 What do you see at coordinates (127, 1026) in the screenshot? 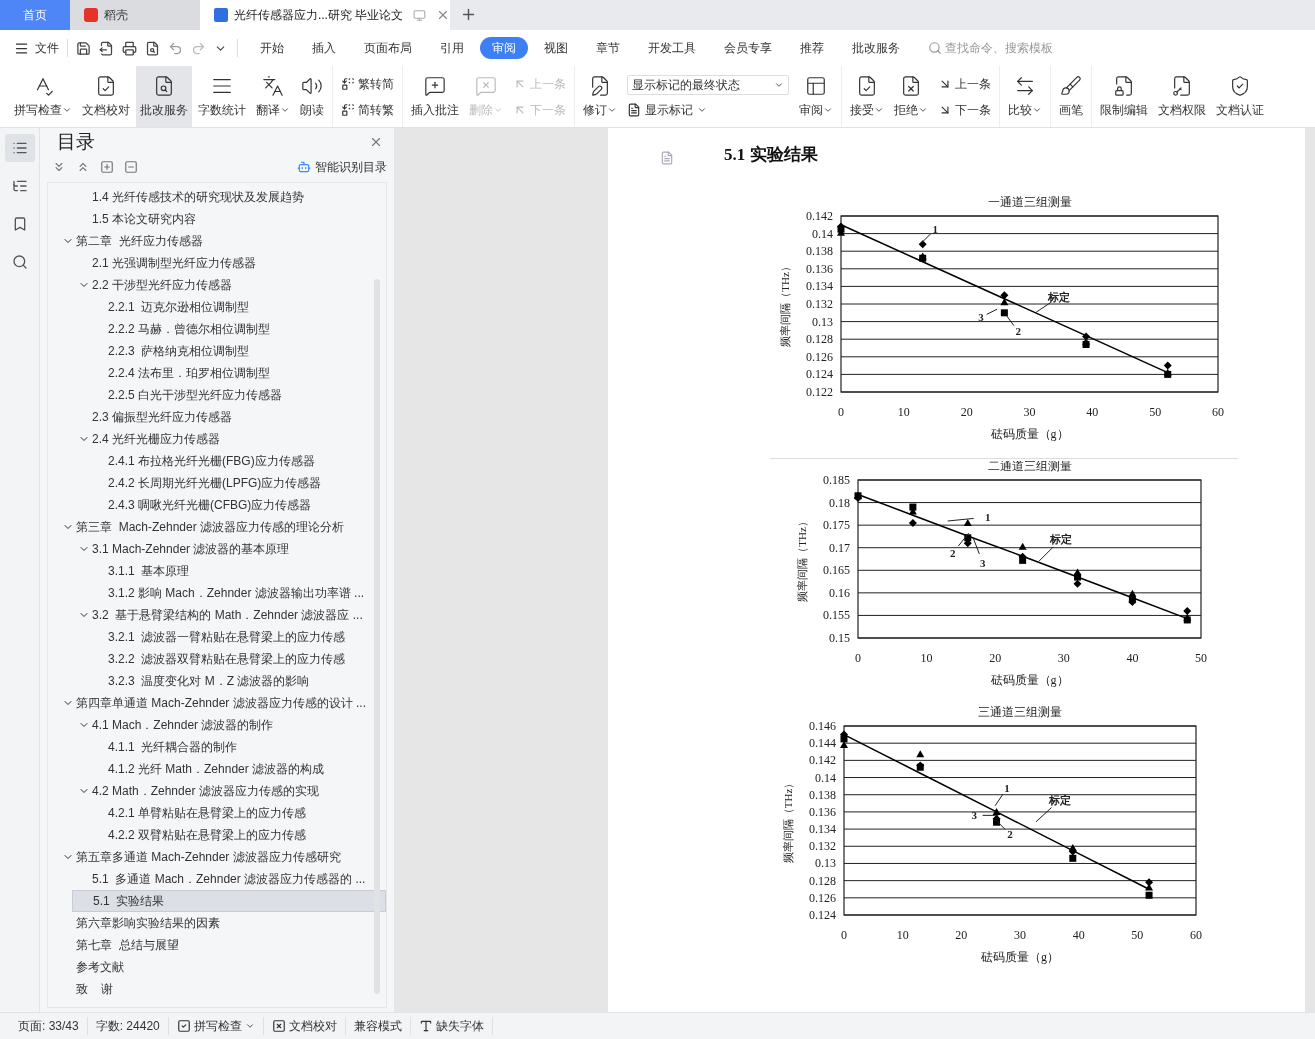
I see `status-item: 字数: 24420` at bounding box center [127, 1026].